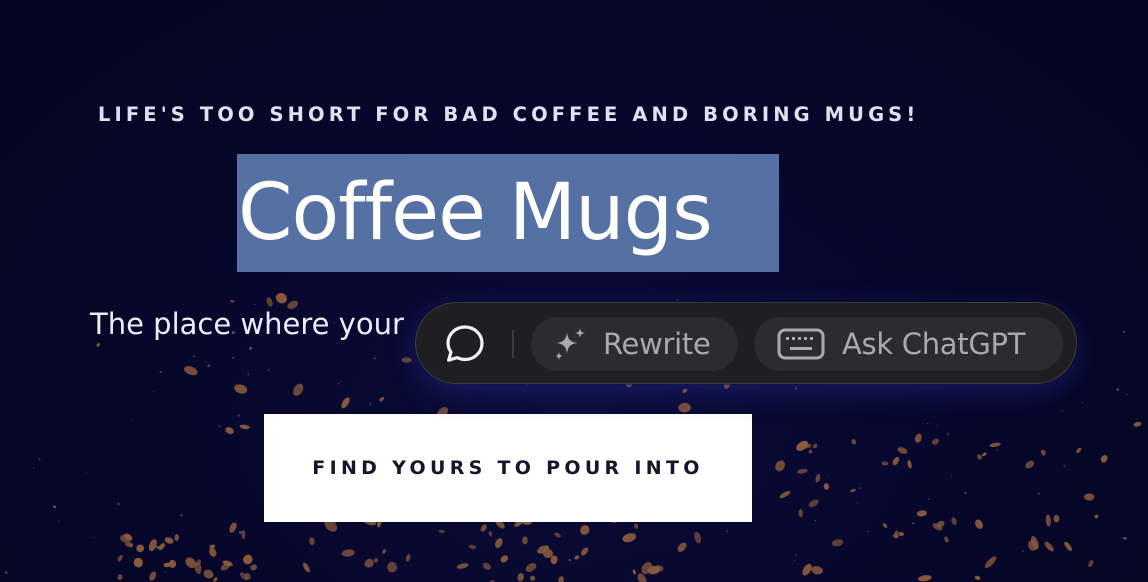 The width and height of the screenshot is (1148, 582). What do you see at coordinates (465, 344) in the screenshot?
I see `chat-button` at bounding box center [465, 344].